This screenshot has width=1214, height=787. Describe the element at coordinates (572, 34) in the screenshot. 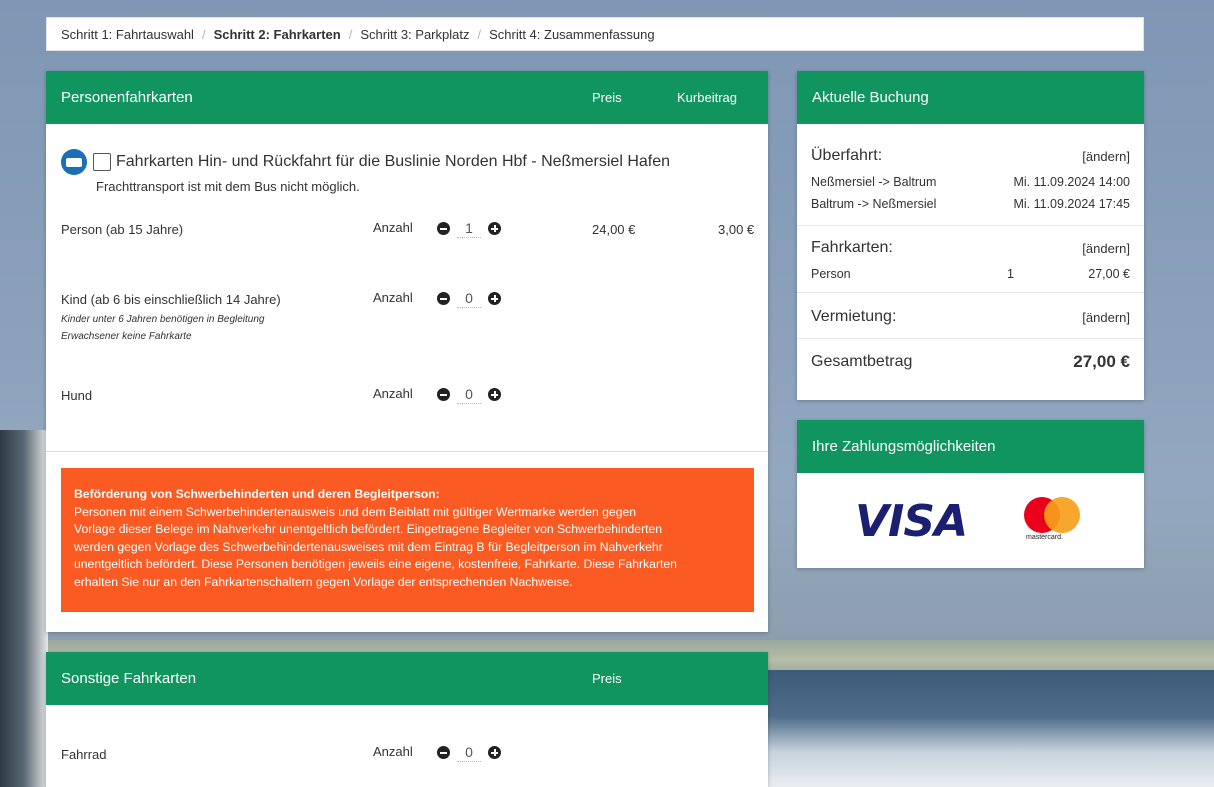

I see `breadcrumb-step-4: Schritt 4: Zusammenfassung` at that location.